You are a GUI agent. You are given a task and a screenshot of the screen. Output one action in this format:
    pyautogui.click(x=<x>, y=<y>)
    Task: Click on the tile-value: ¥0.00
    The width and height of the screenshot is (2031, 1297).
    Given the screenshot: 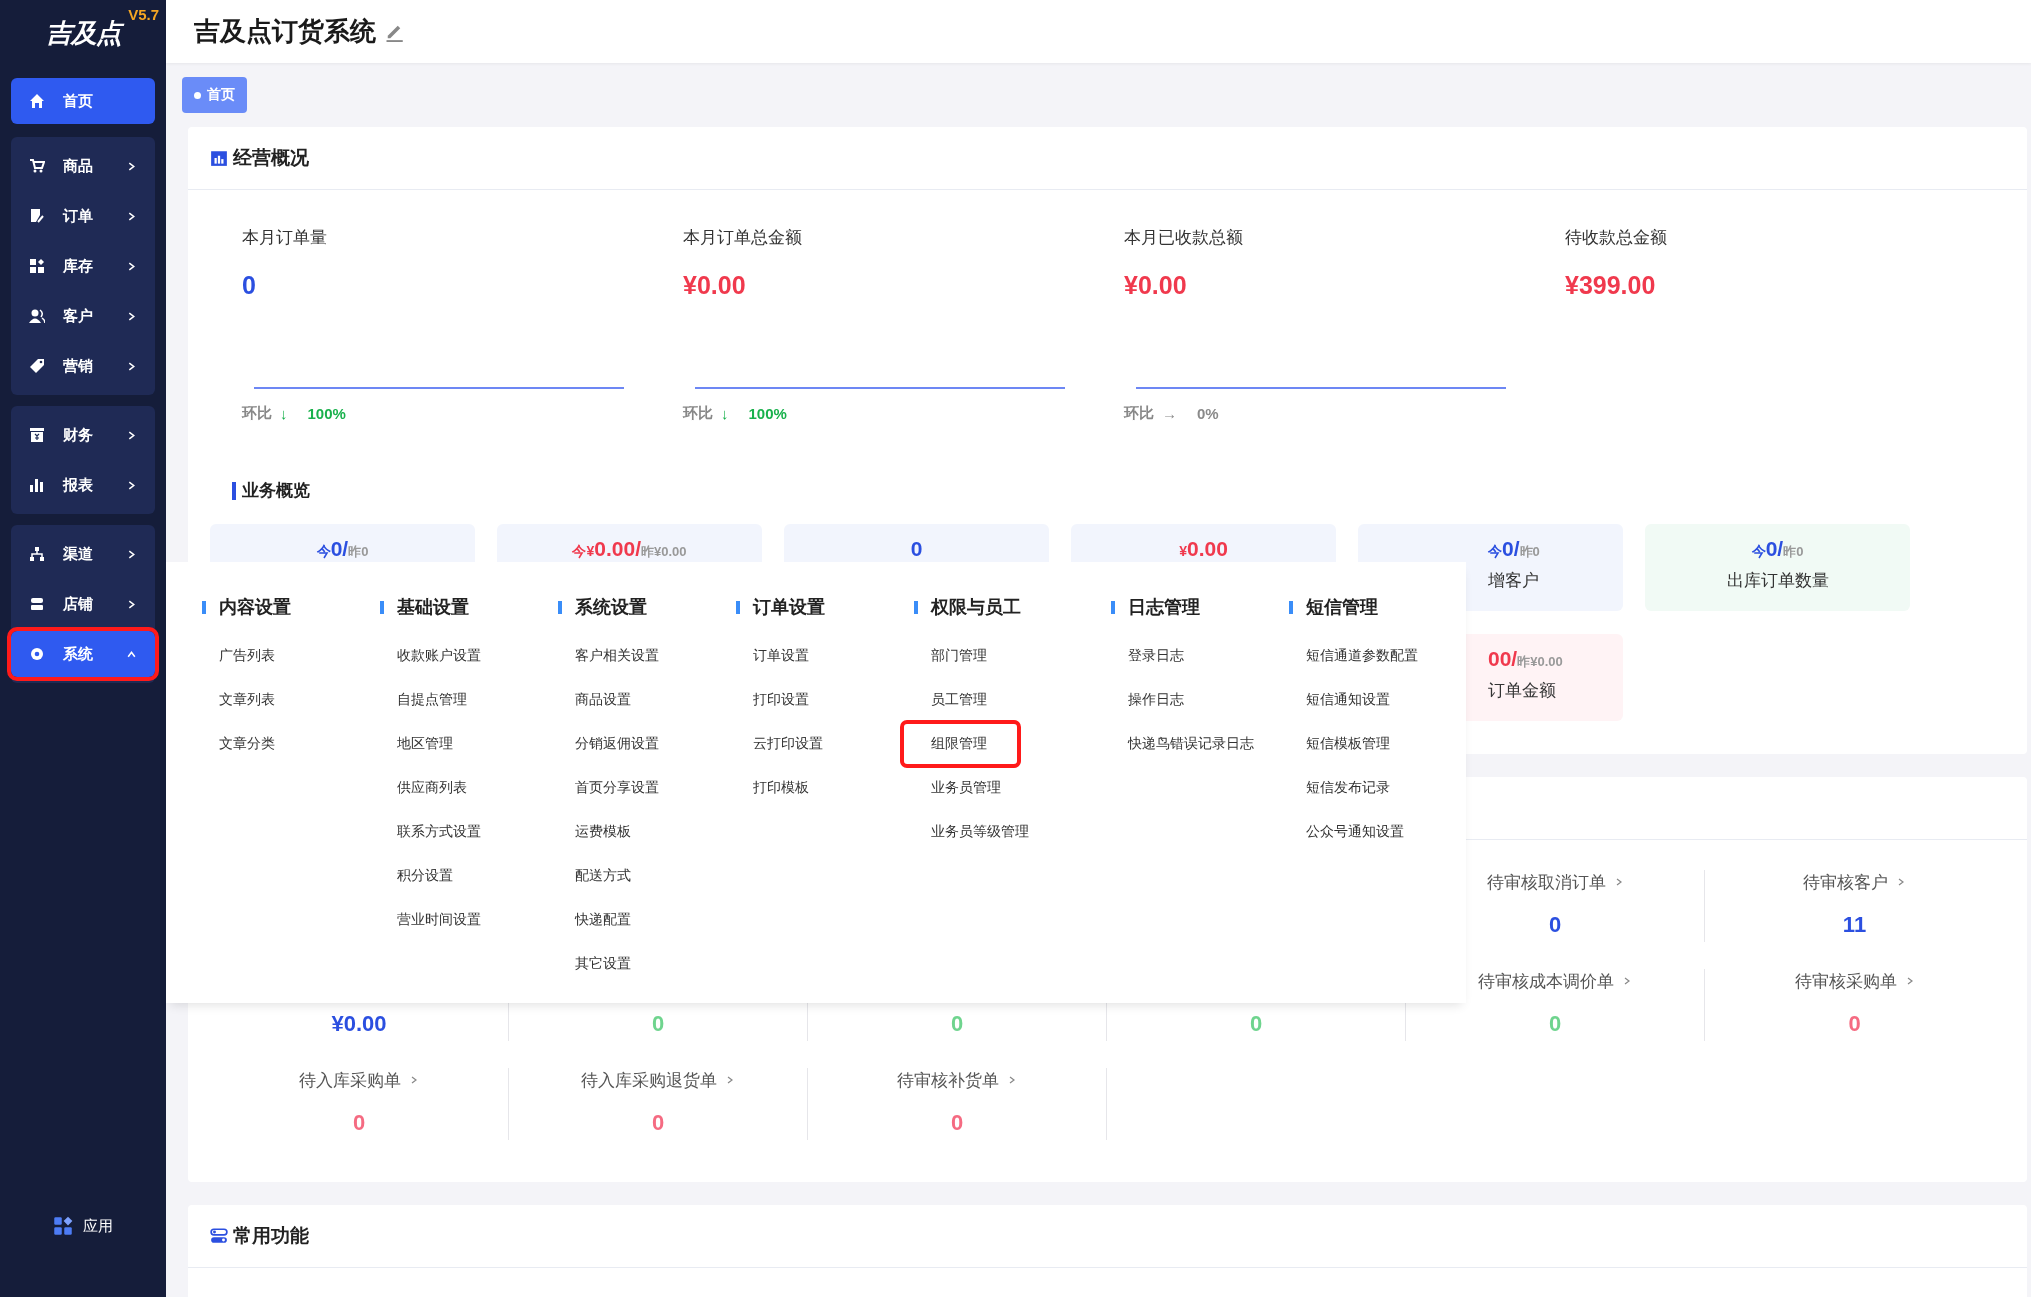 What is the action you would take?
    pyautogui.click(x=1203, y=548)
    